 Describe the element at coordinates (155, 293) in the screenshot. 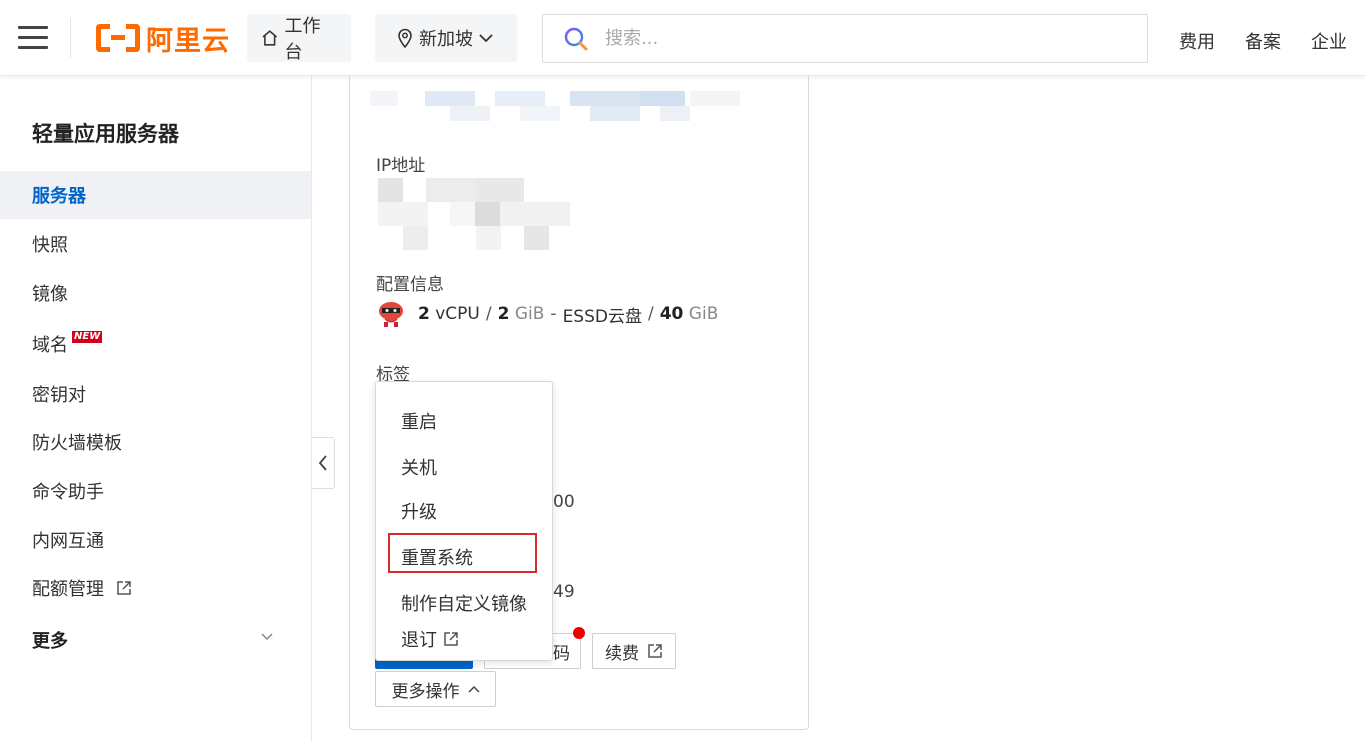

I see `sidebar-item-images: 镜像` at that location.